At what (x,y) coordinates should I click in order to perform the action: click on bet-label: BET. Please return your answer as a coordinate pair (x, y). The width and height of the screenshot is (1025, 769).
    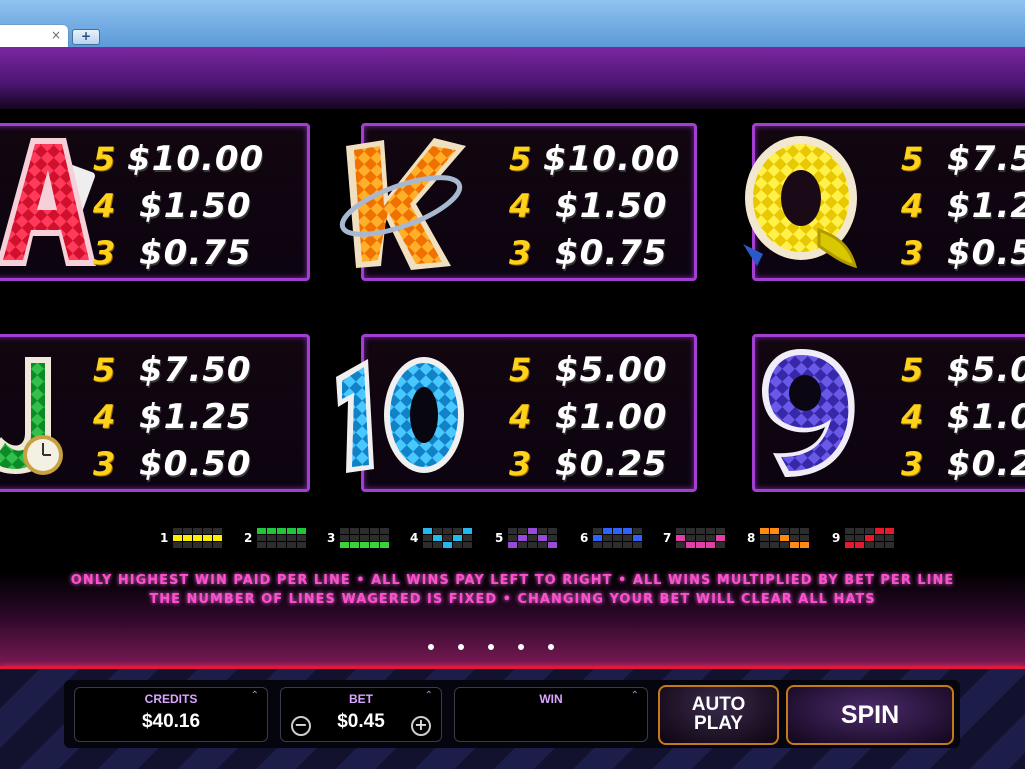
    Looking at the image, I should click on (361, 699).